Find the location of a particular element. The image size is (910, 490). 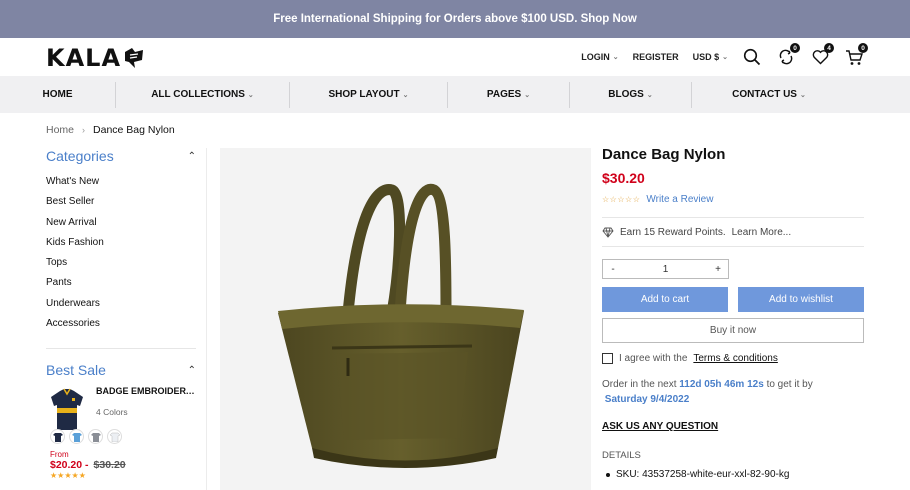

category-item: Best Seller is located at coordinates (121, 202).